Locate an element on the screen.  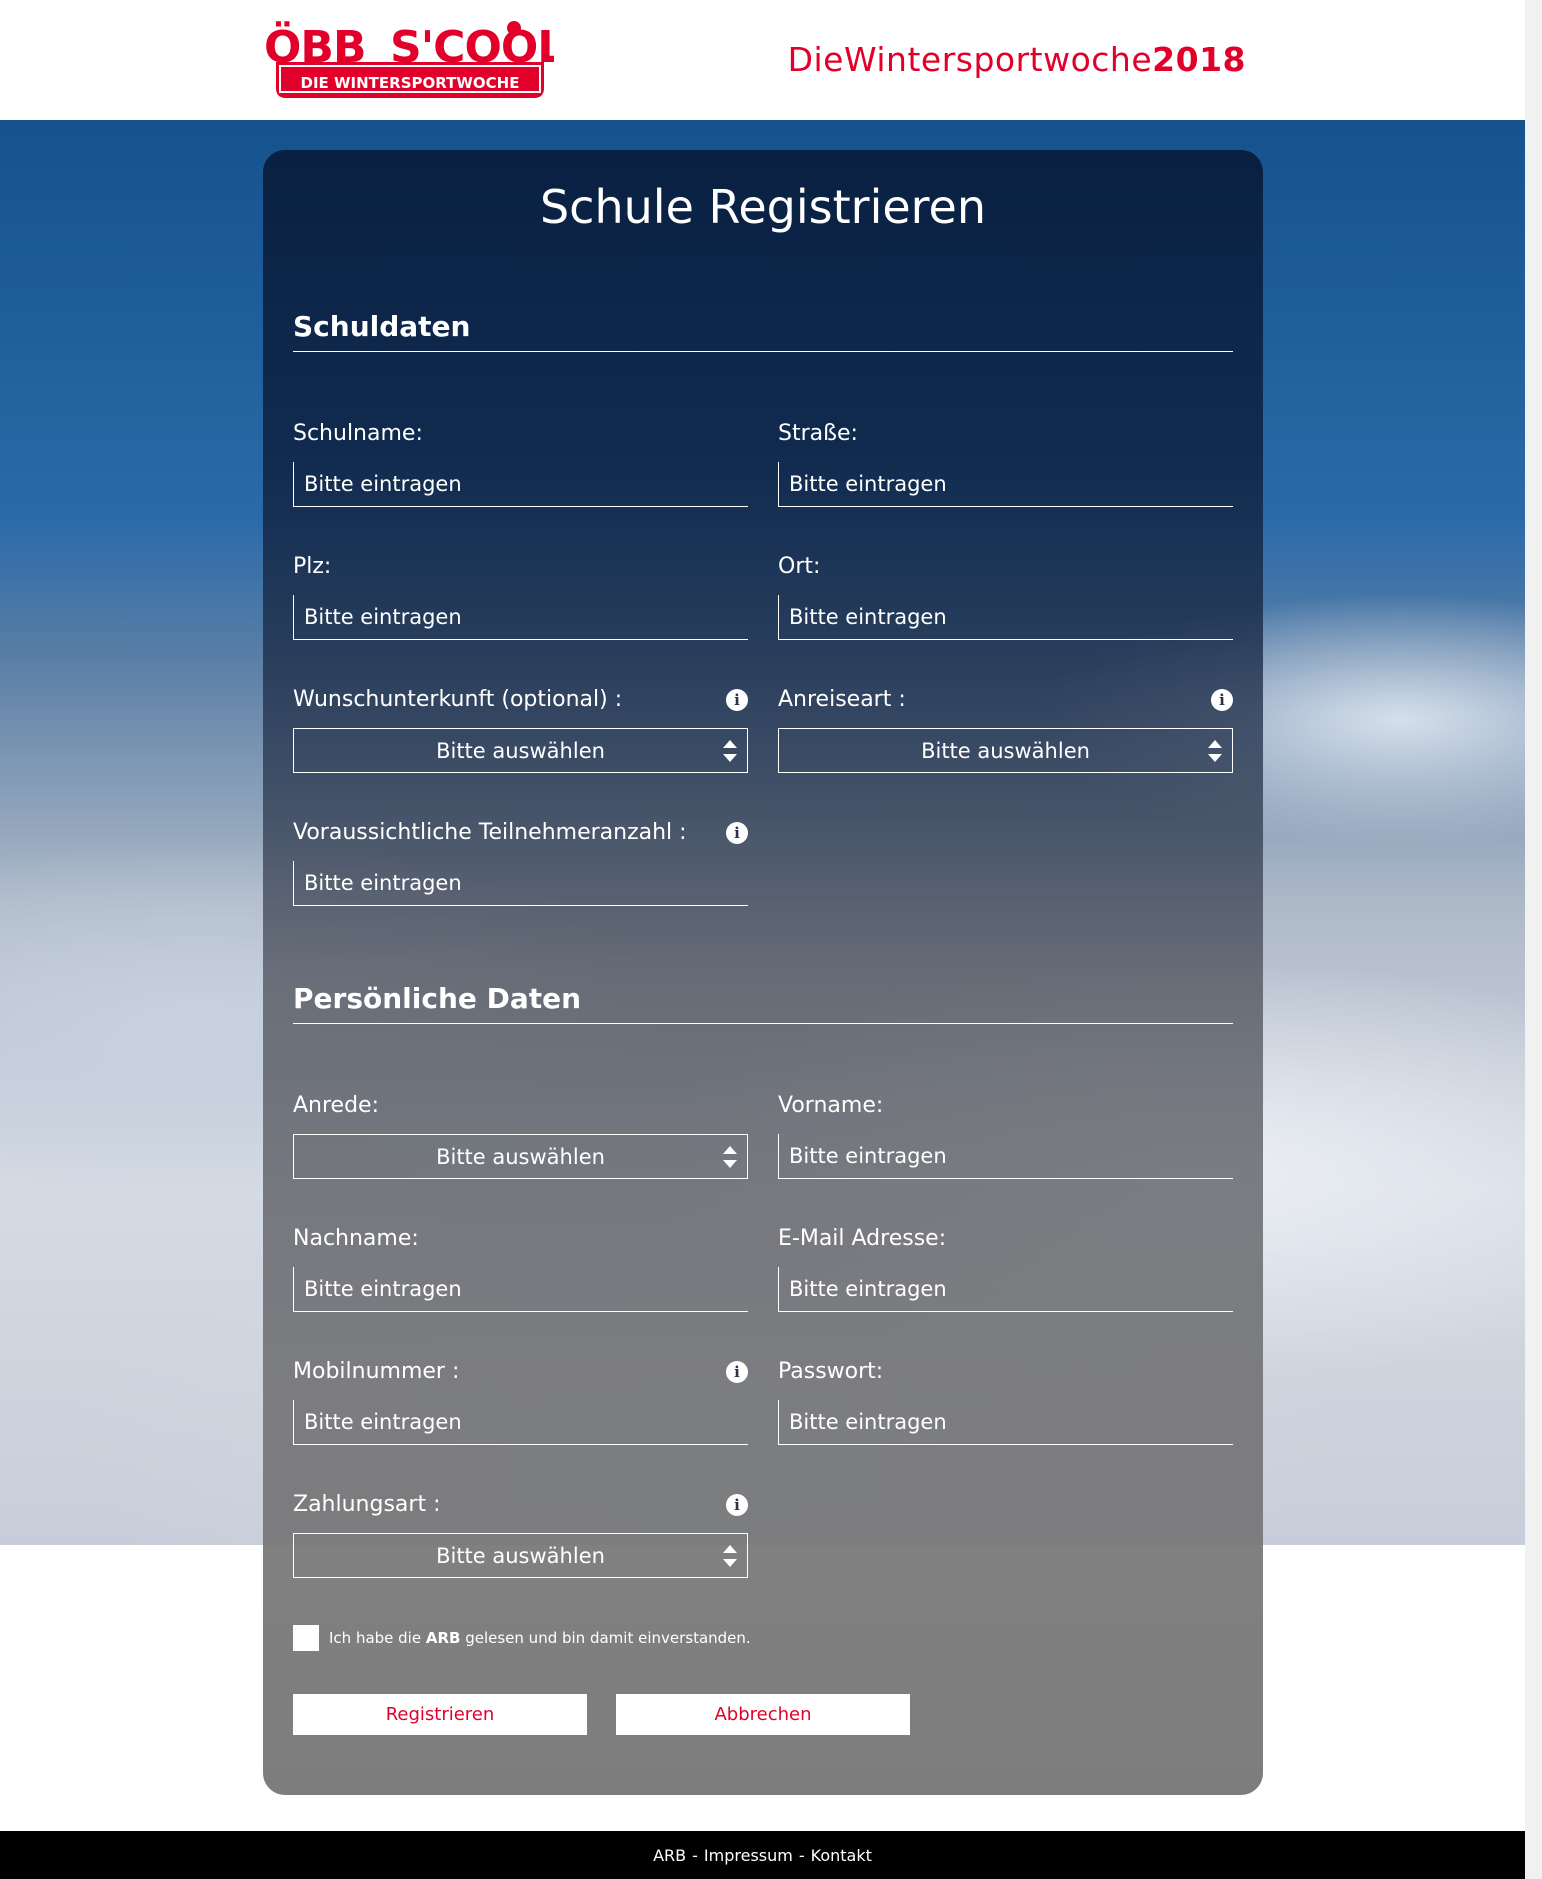
consent-checkbox is located at coordinates (306, 1638).